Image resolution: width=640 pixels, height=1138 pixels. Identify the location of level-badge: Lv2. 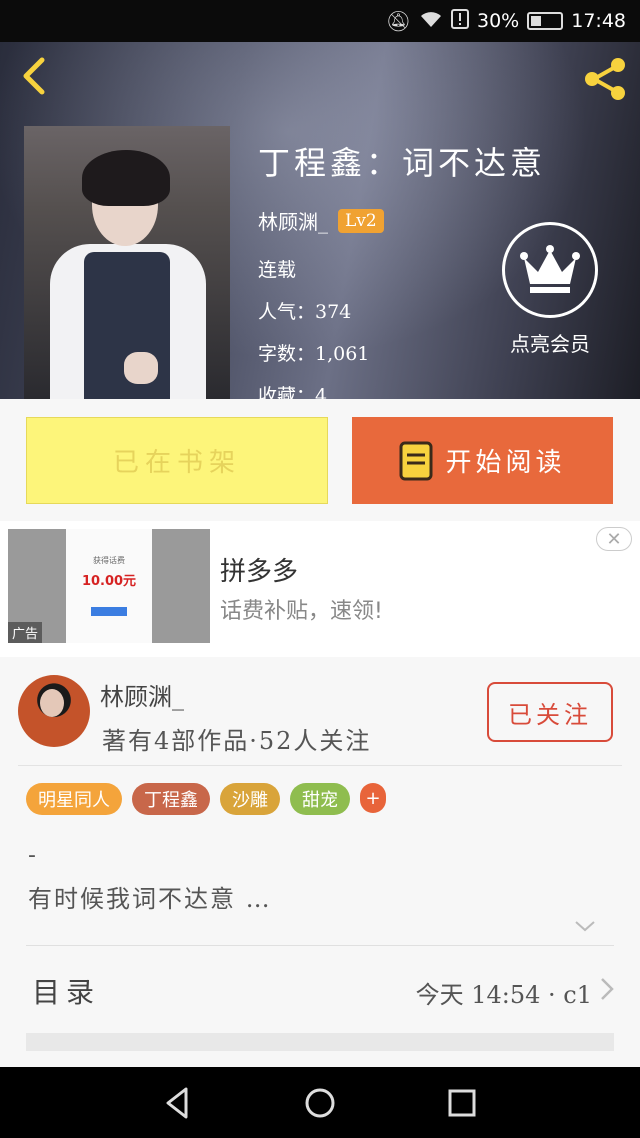
(361, 220).